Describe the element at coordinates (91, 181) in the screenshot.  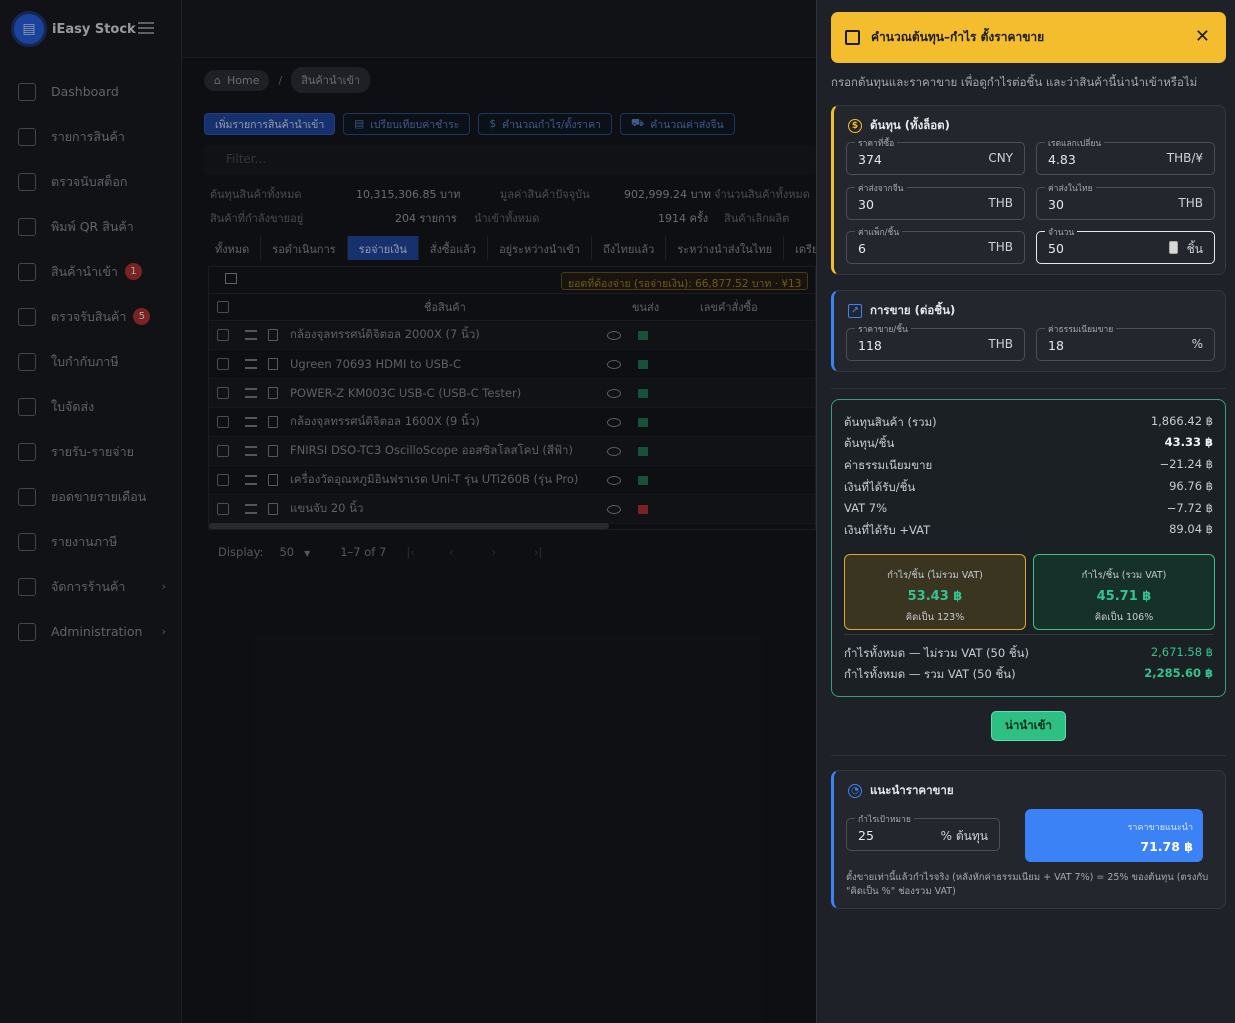
I see `sidebar-item: ตรวจนับสต็อก` at that location.